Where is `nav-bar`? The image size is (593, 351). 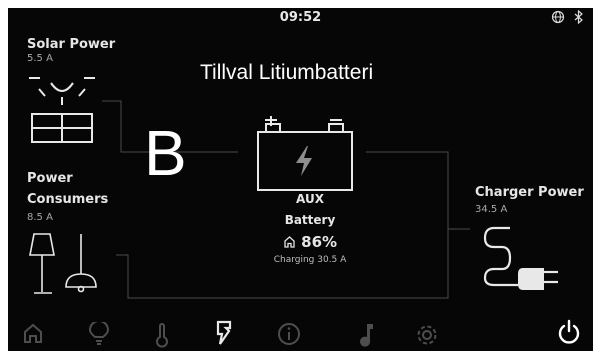 nav-bar is located at coordinates (300, 333).